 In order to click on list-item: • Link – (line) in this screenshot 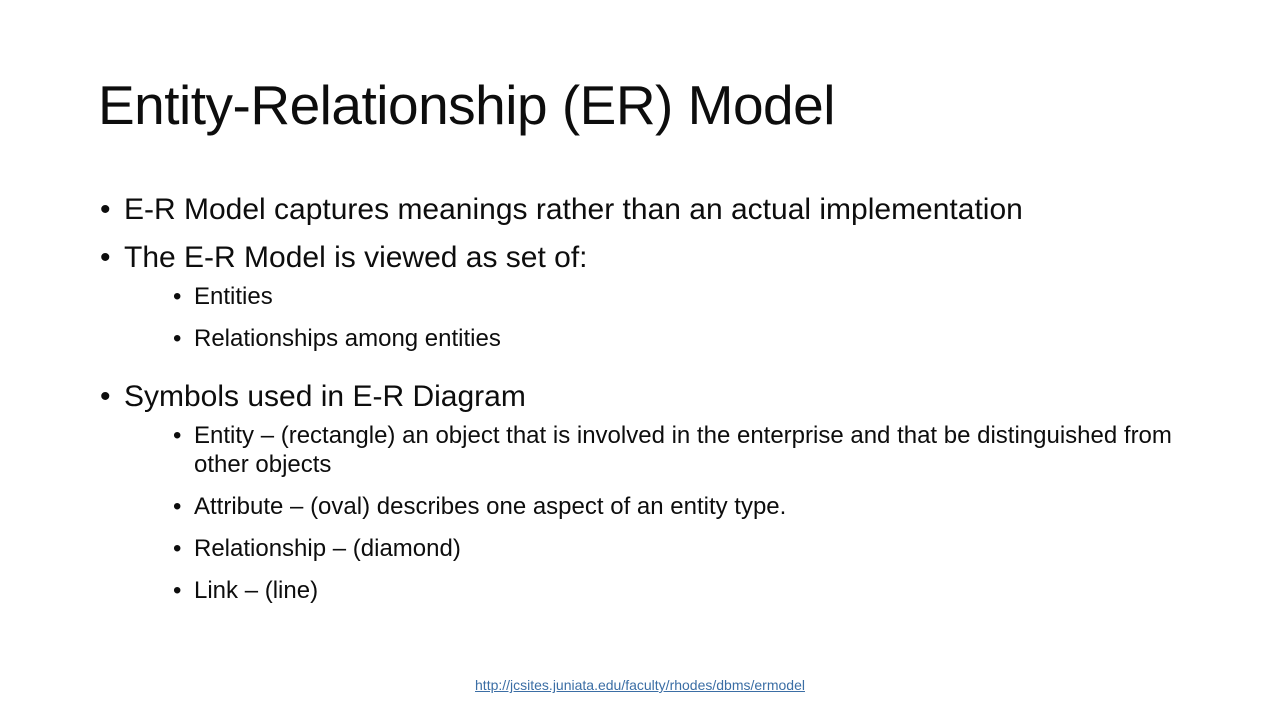, I will do `click(689, 590)`.